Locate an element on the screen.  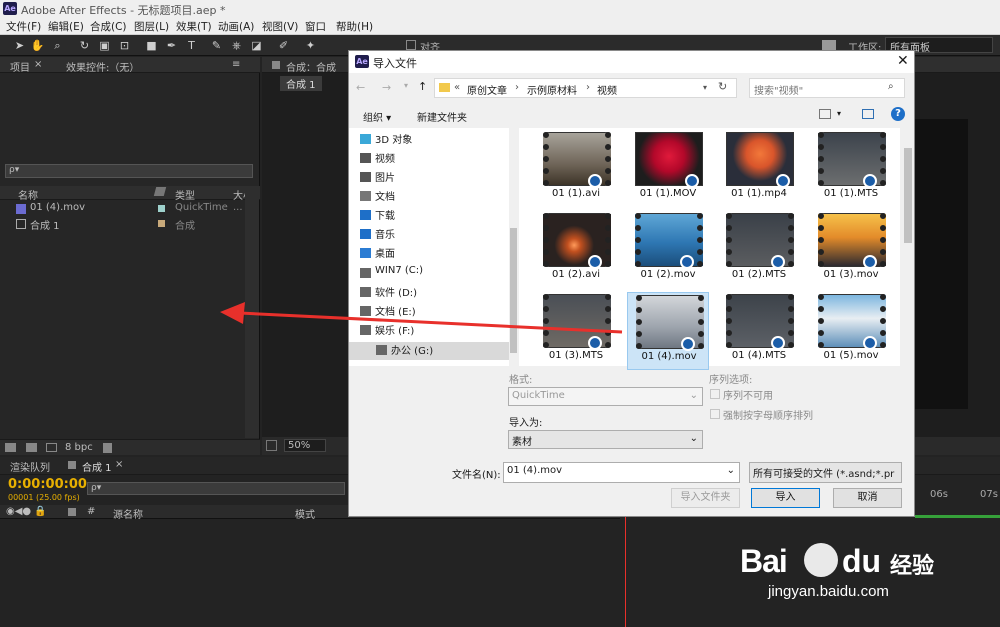
nav-item: 文档 is located at coordinates (377, 197).